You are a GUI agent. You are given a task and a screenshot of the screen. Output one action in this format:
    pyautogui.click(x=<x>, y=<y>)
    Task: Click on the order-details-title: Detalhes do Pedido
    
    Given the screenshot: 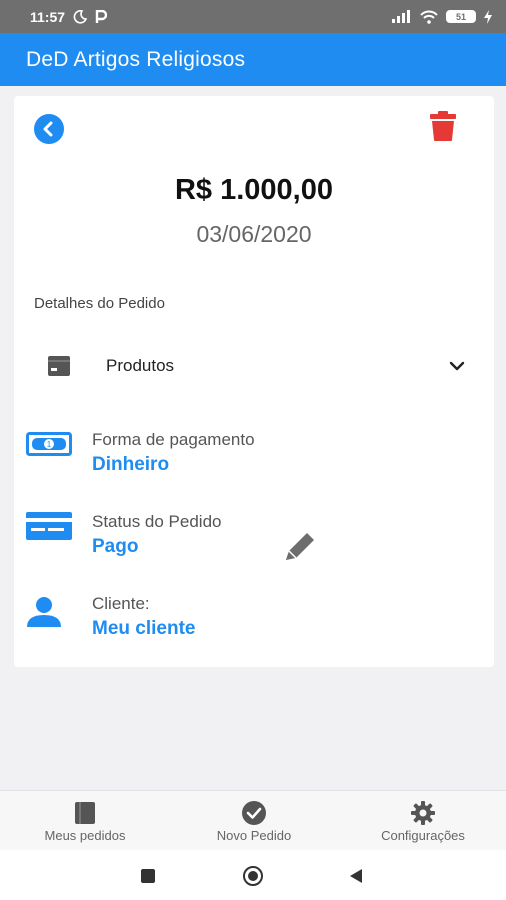 What is the action you would take?
    pyautogui.click(x=99, y=303)
    